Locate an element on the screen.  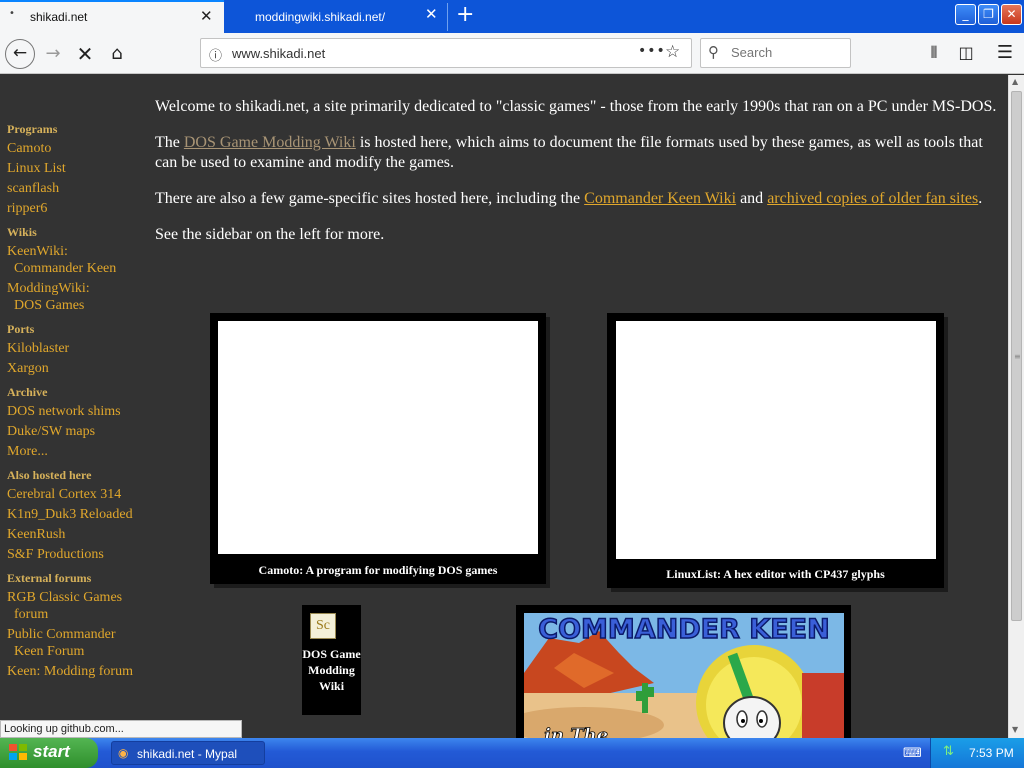
network-icon: ⇅ is located at coordinates (948, 751).